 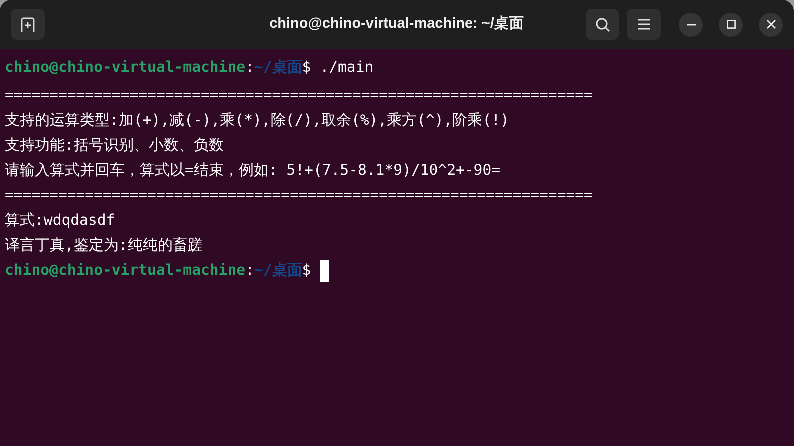 I want to click on output-line: 支持的运算类型:加(+),减(-),乘(*),除(/),取余(%),乘方(^),阶乘(!), so click(x=257, y=121).